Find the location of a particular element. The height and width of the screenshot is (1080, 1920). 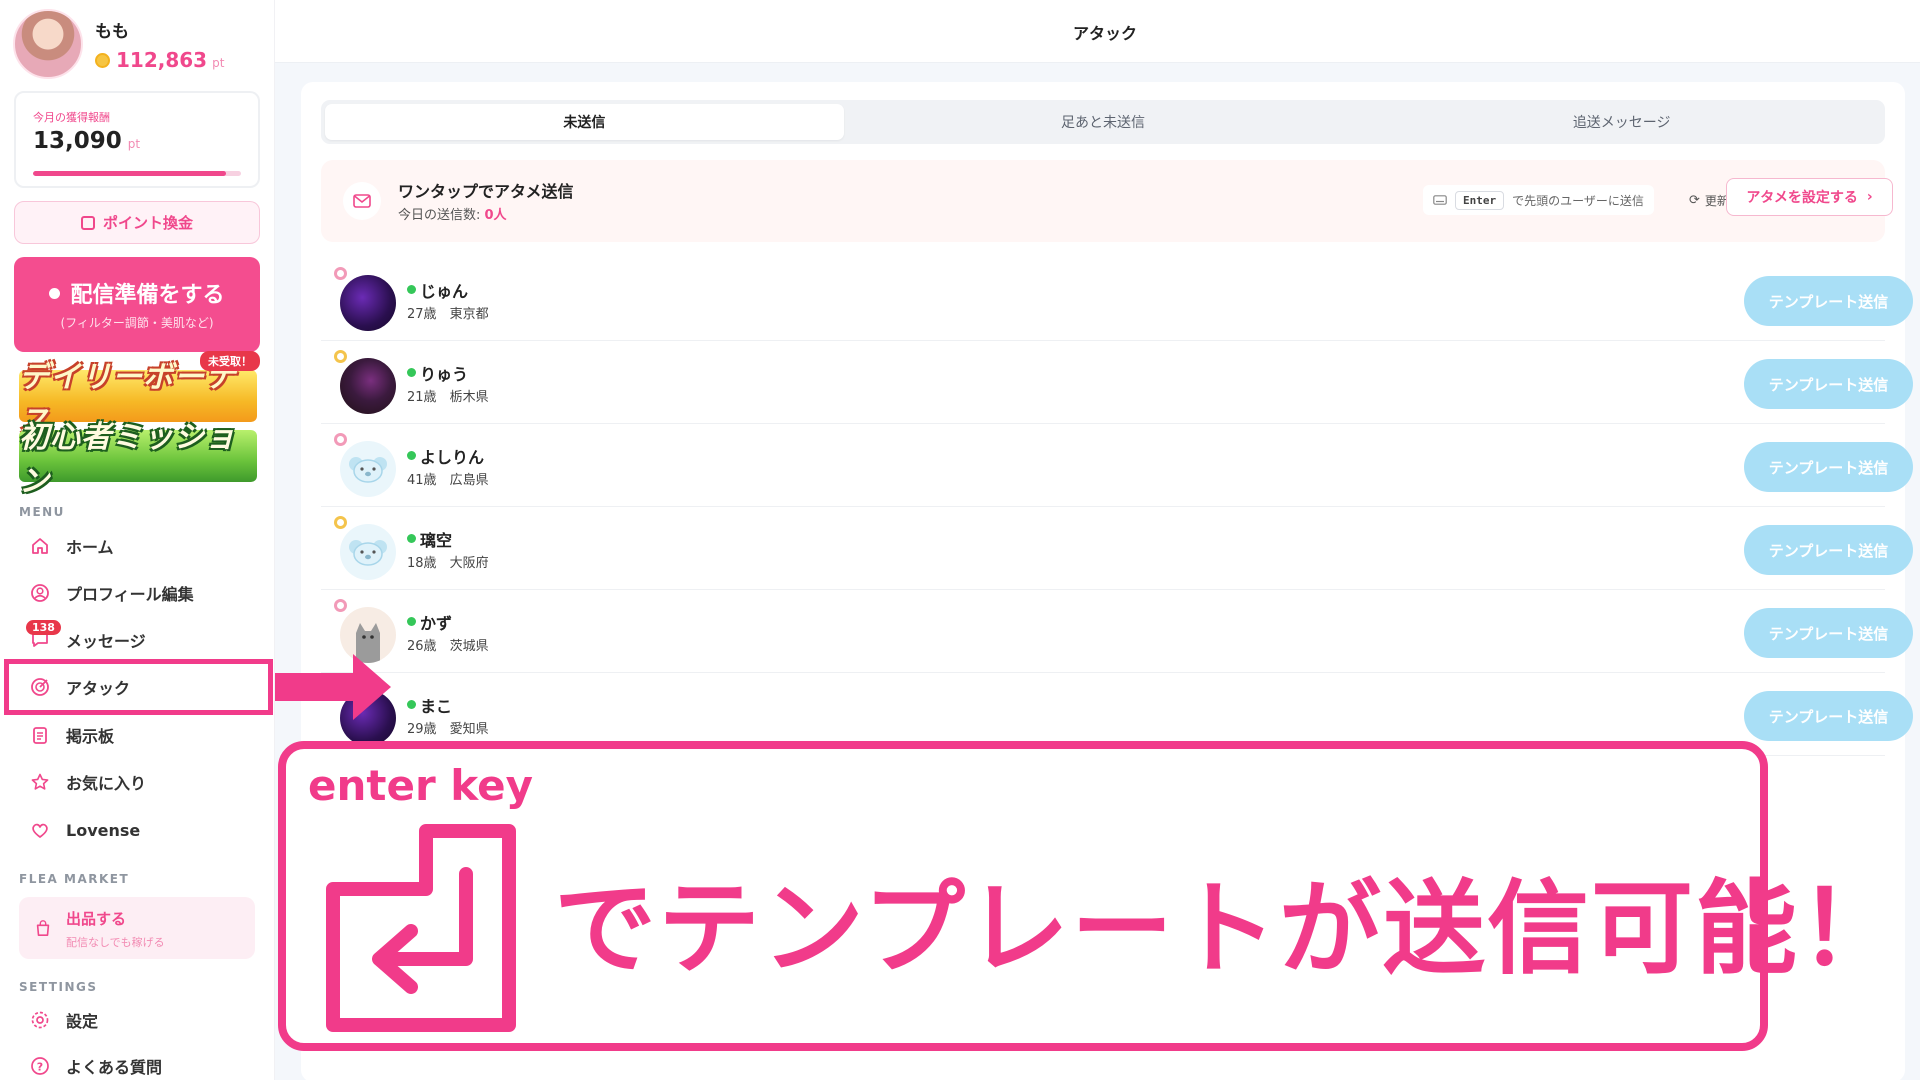

refresh-button: ⟳ 更新 is located at coordinates (1709, 200).